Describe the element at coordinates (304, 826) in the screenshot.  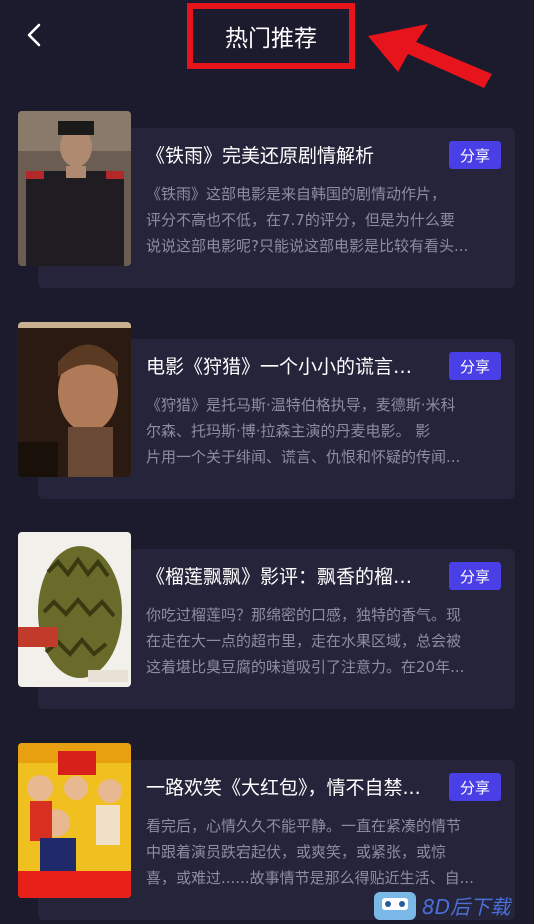
I see `description-line: 看完后，心情久久不能平静。一直在紧凑的情节` at that location.